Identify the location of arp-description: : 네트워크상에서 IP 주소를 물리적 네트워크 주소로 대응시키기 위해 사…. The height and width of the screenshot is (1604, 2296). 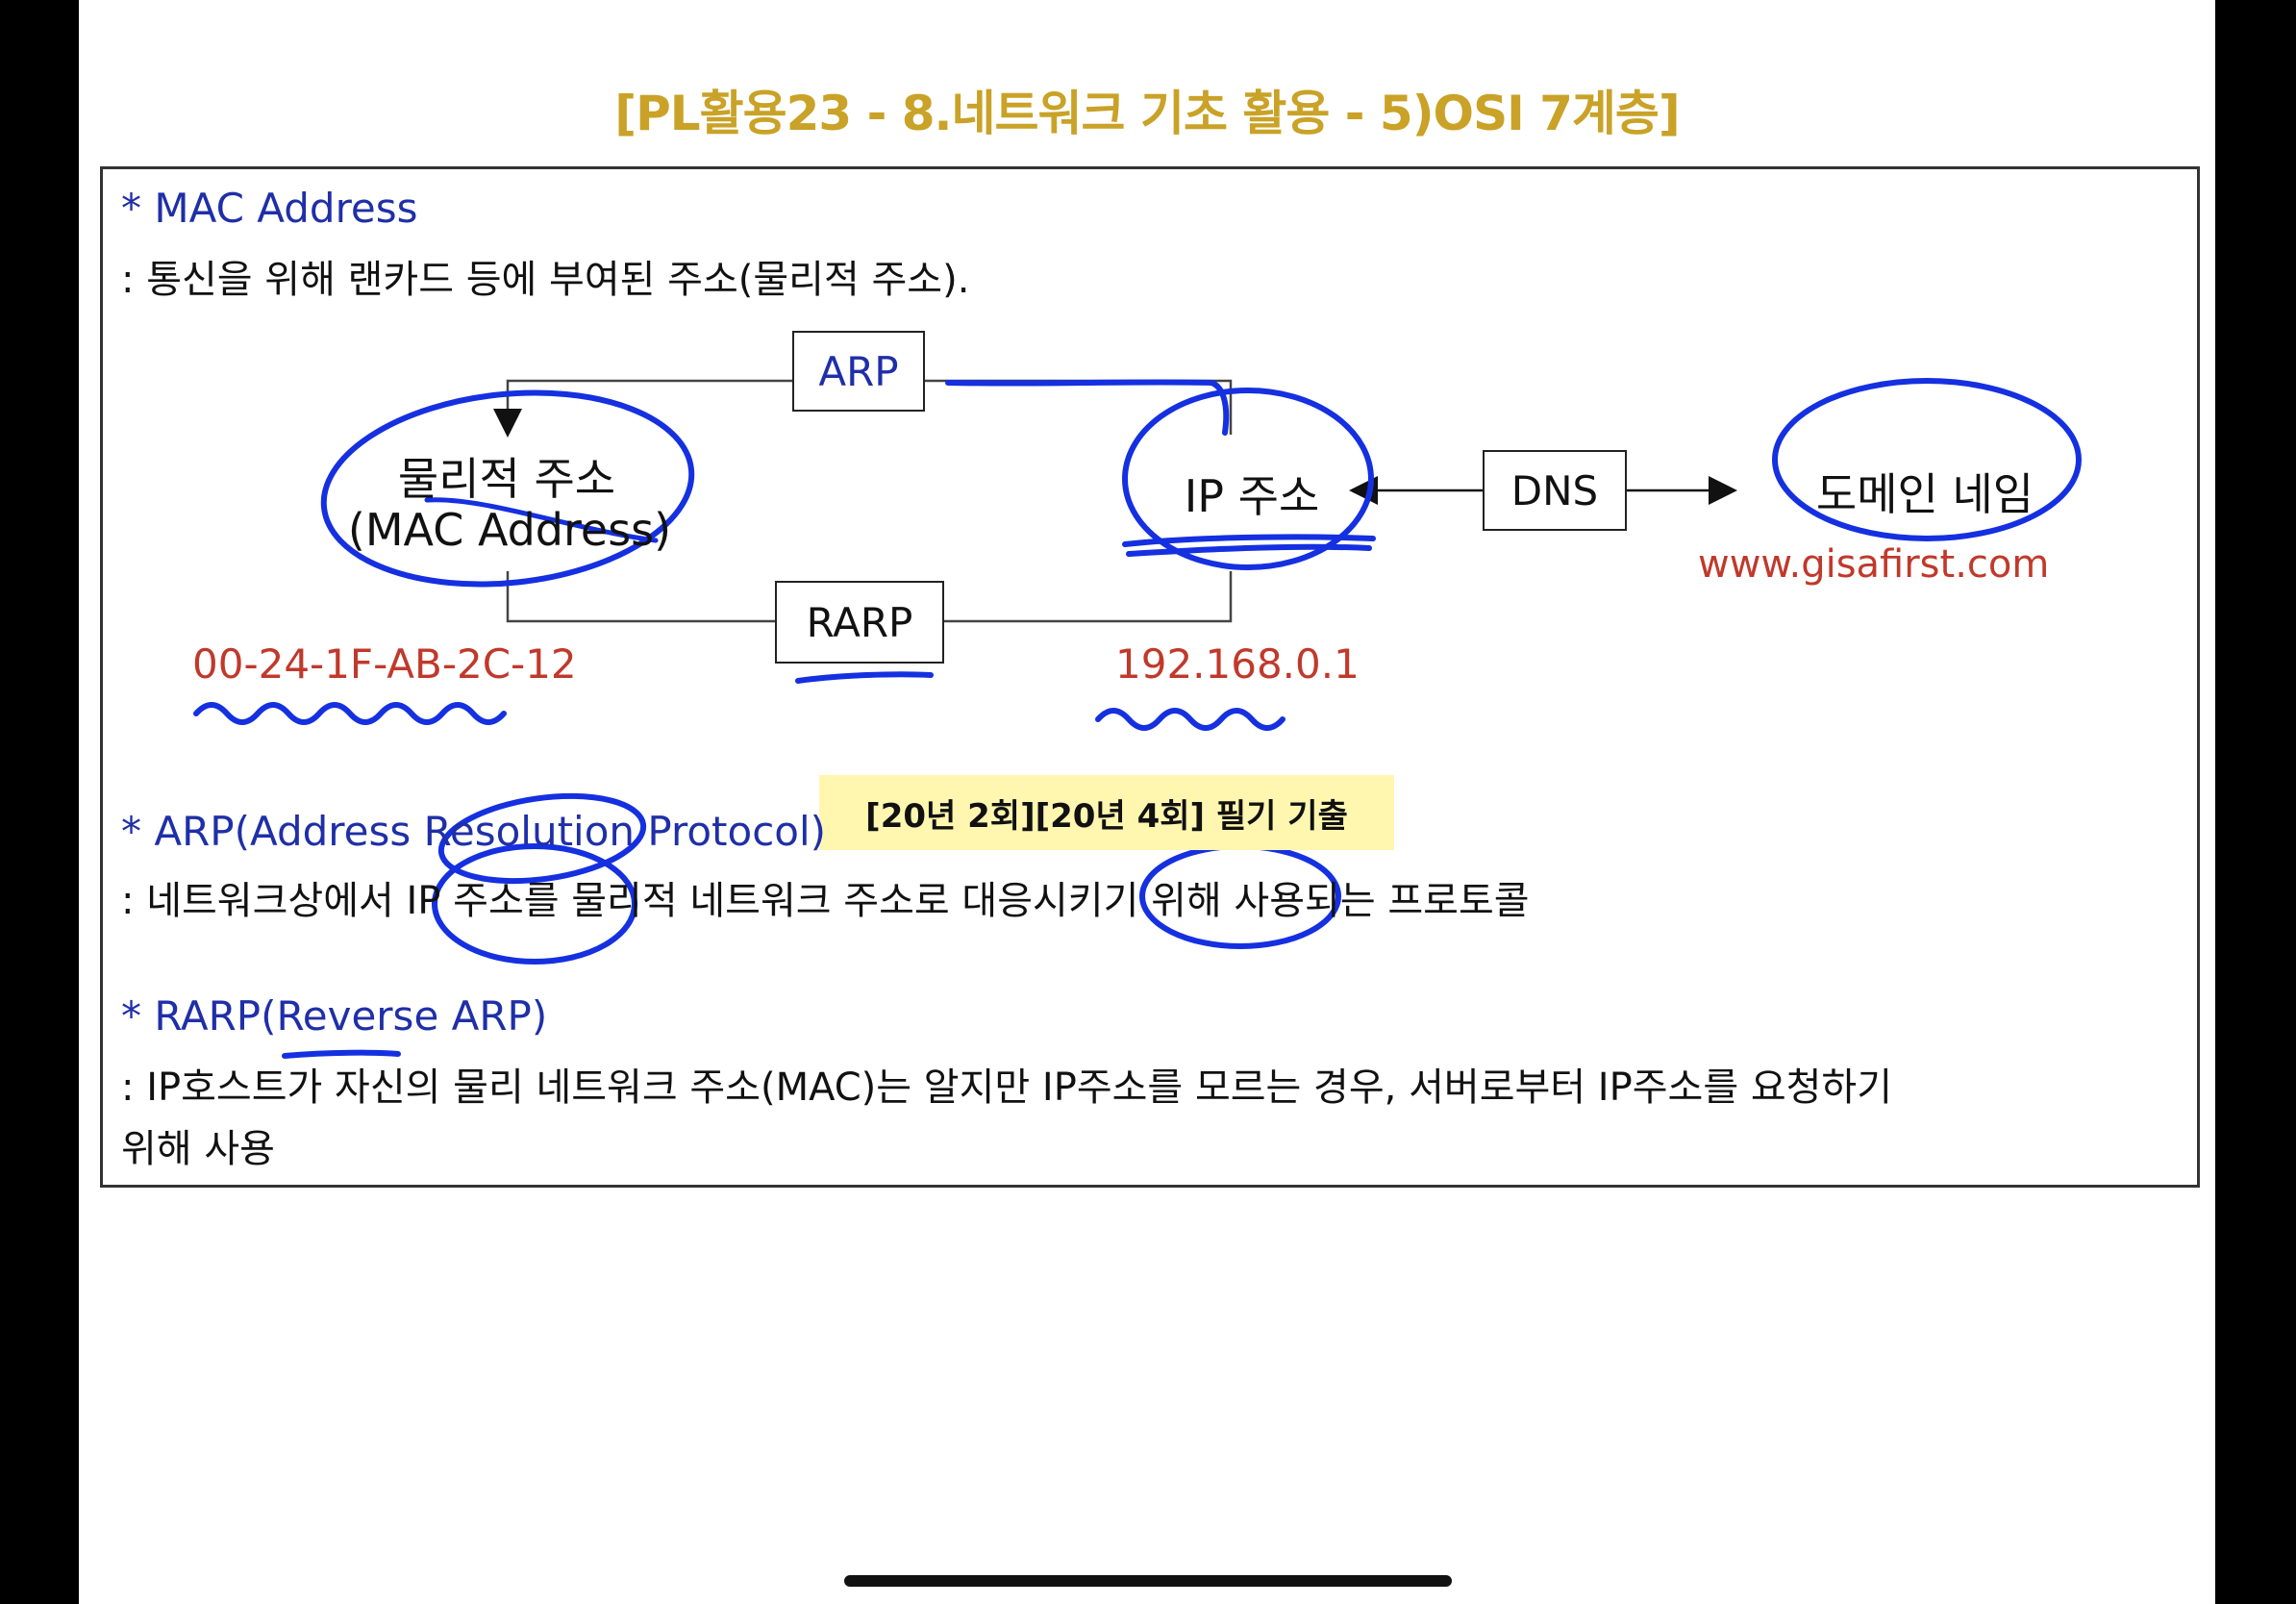
(825, 901).